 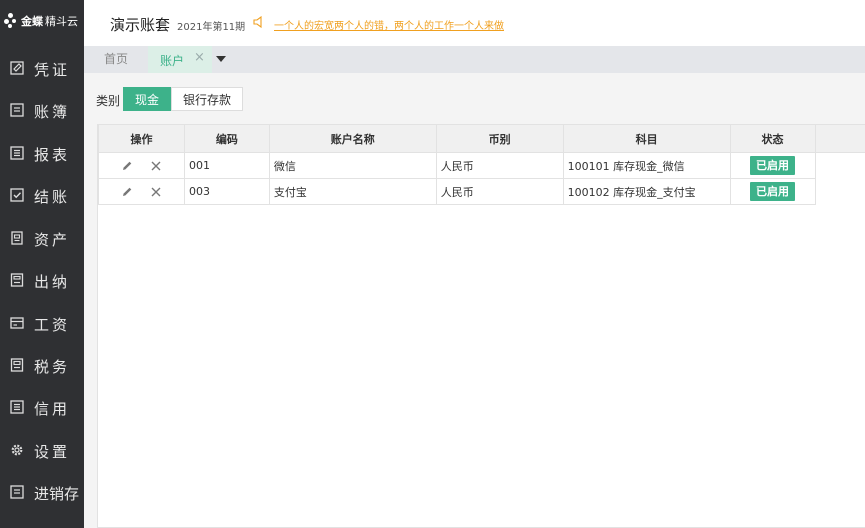 I want to click on cell-name: 微信, so click(x=352, y=165).